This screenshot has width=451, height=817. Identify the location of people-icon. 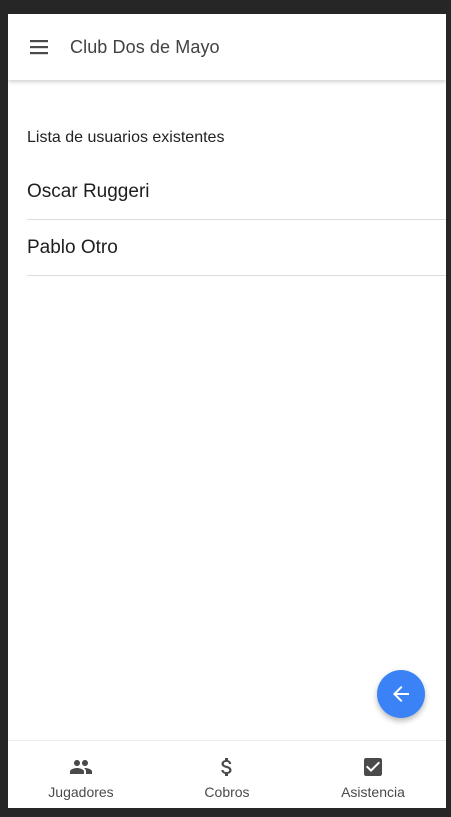
(81, 767).